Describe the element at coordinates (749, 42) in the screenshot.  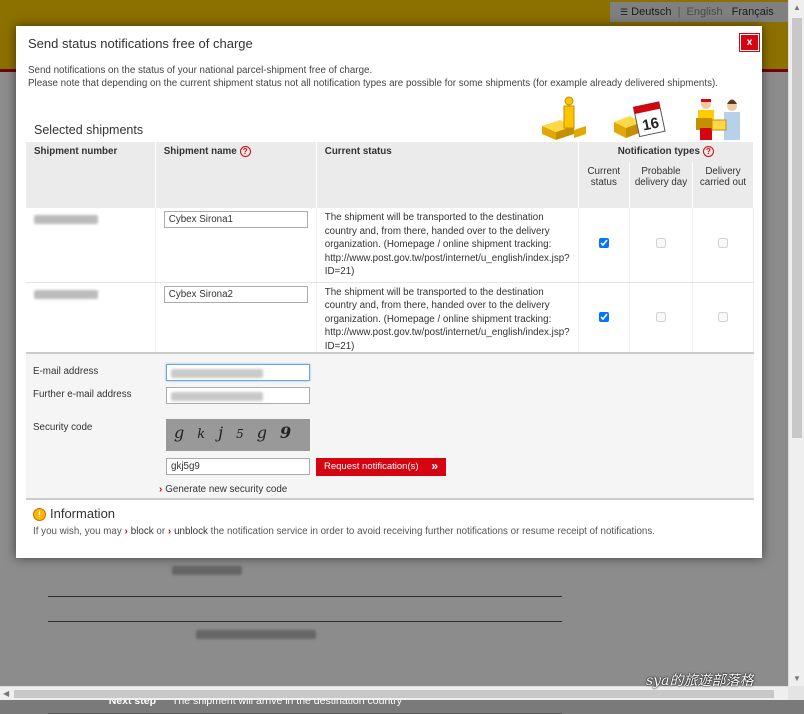
I see `close-button: x` at that location.